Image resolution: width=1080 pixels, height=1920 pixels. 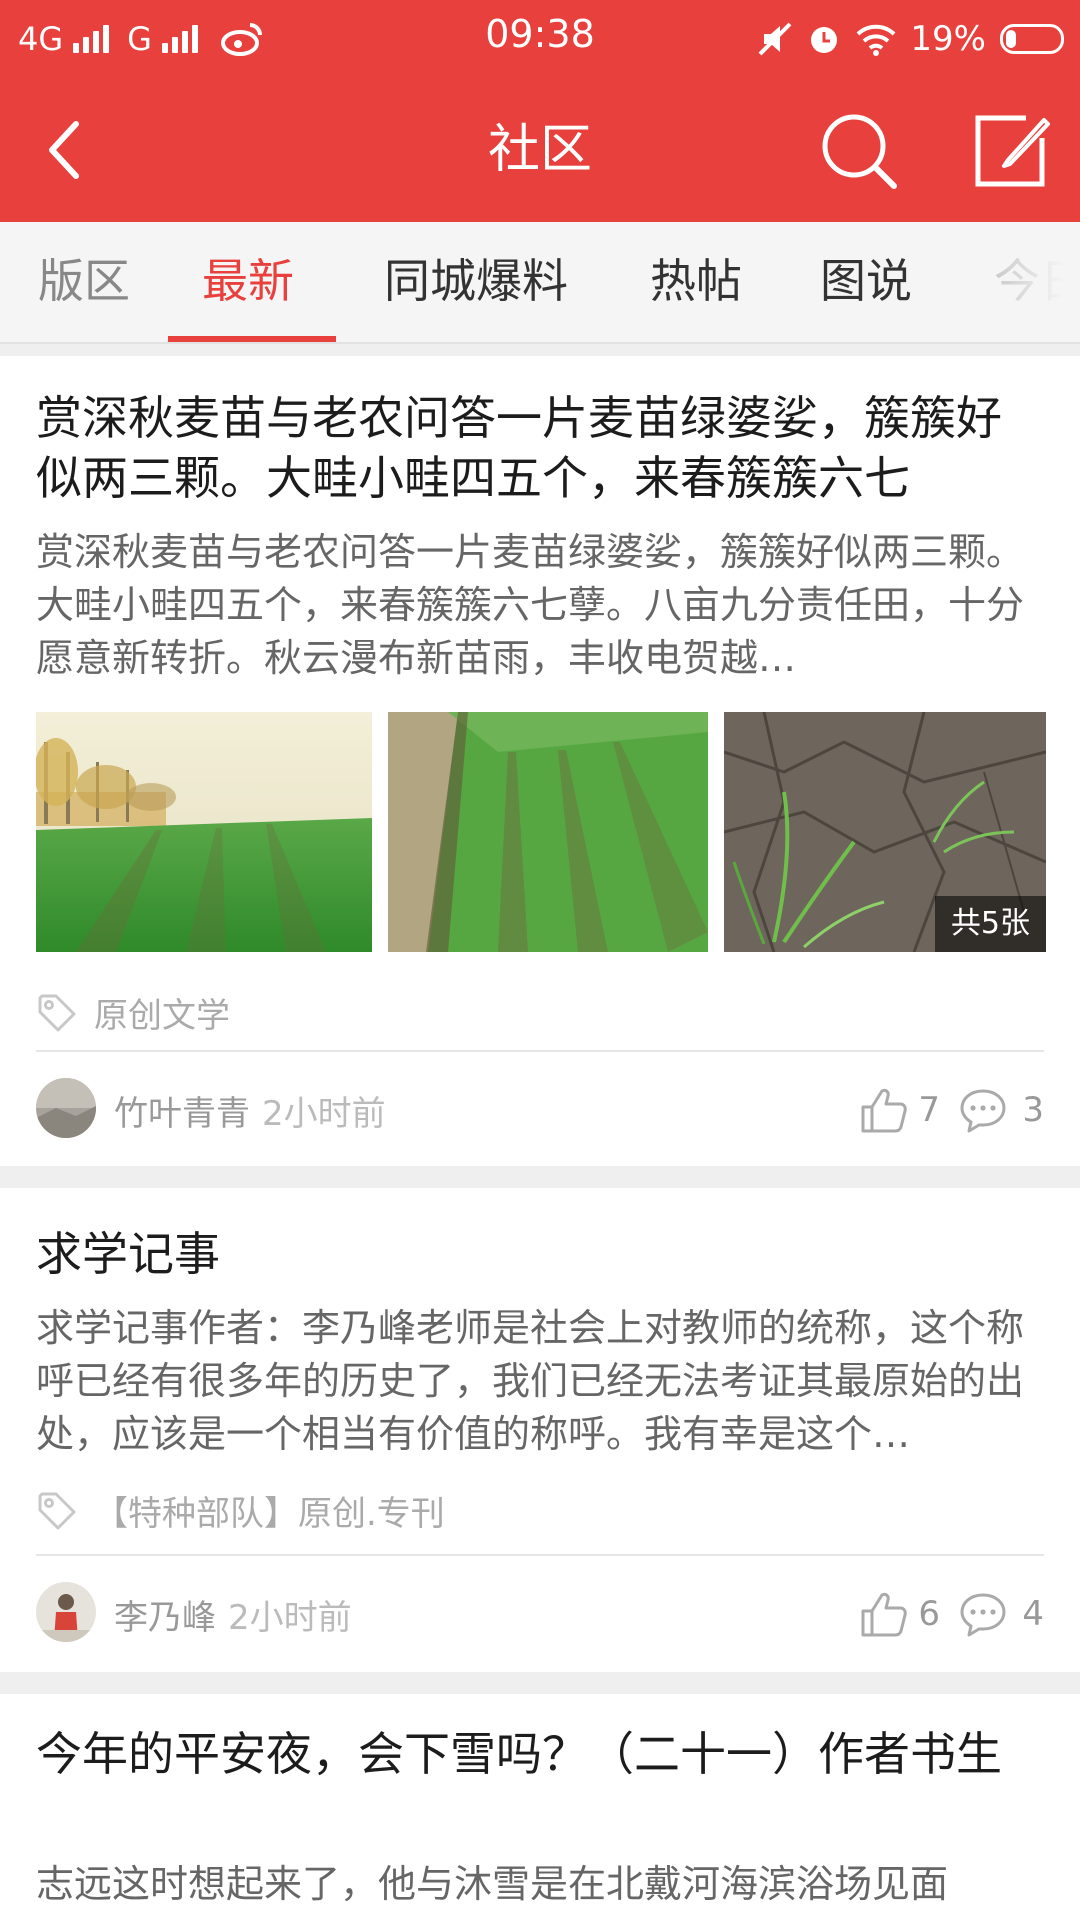 What do you see at coordinates (1033, 1110) in the screenshot?
I see `comment-count: 3` at bounding box center [1033, 1110].